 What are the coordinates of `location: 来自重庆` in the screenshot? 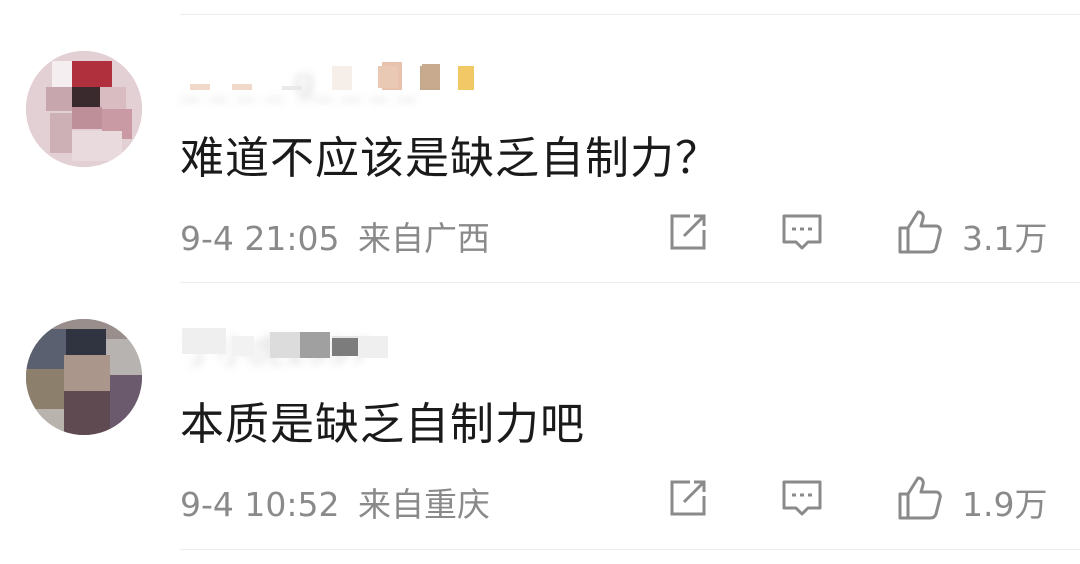 It's located at (424, 504).